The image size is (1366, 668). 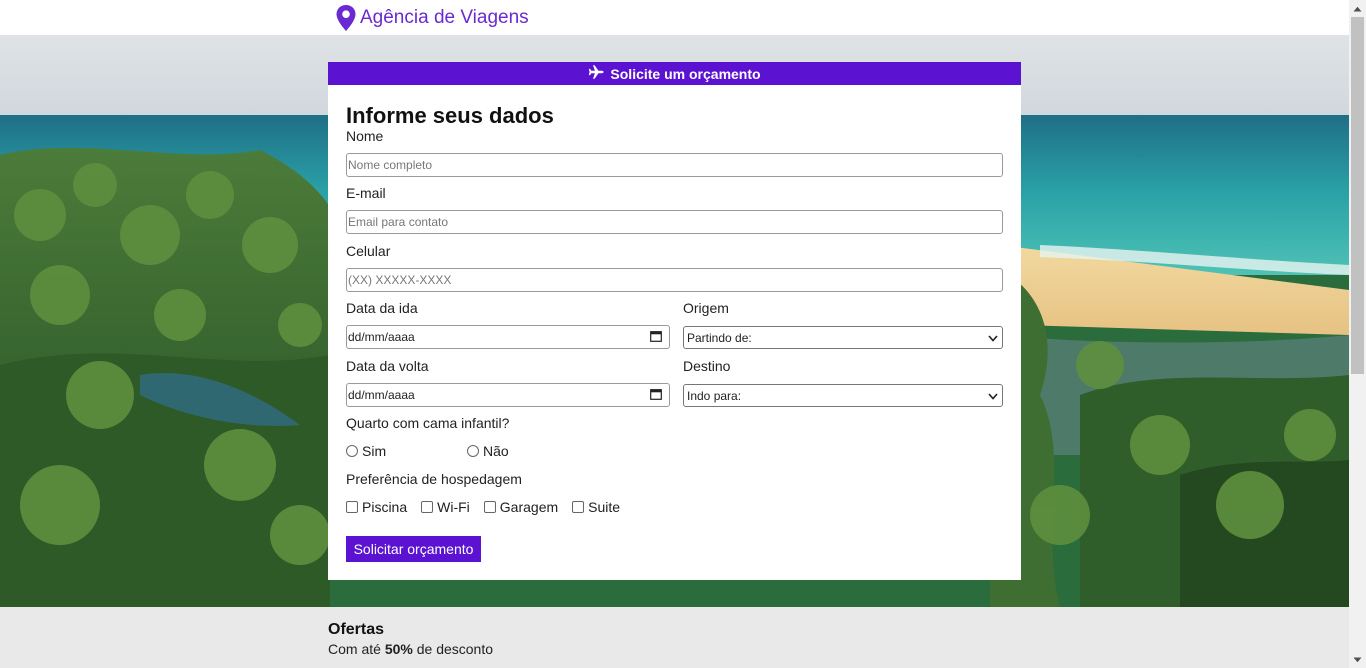 I want to click on brand-name: Agência de Viagens, so click(x=444, y=17).